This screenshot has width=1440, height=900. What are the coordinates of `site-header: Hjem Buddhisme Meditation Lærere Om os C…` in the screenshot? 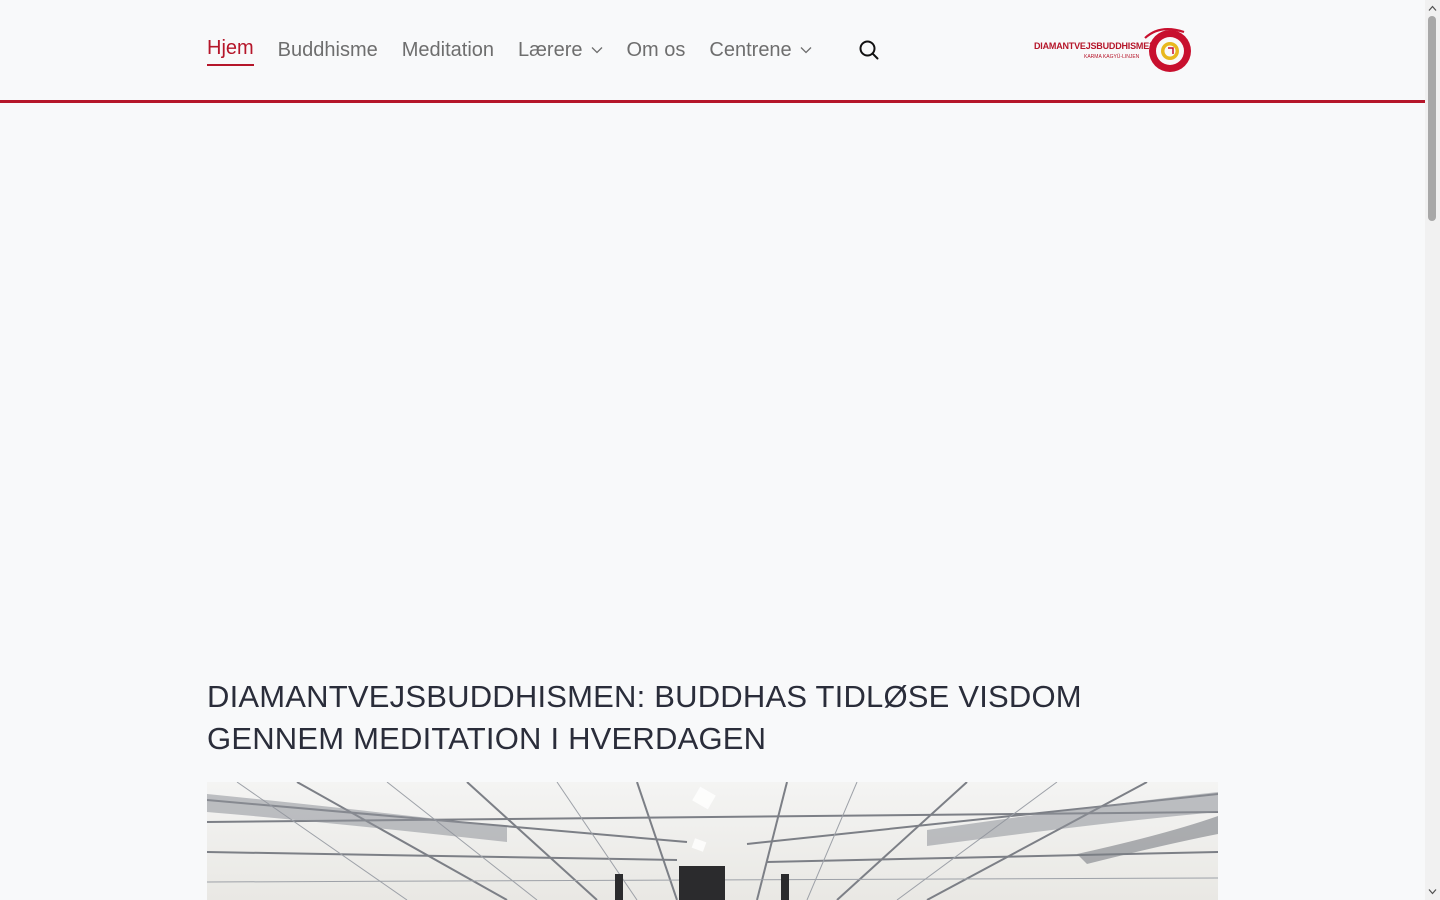 It's located at (712, 51).